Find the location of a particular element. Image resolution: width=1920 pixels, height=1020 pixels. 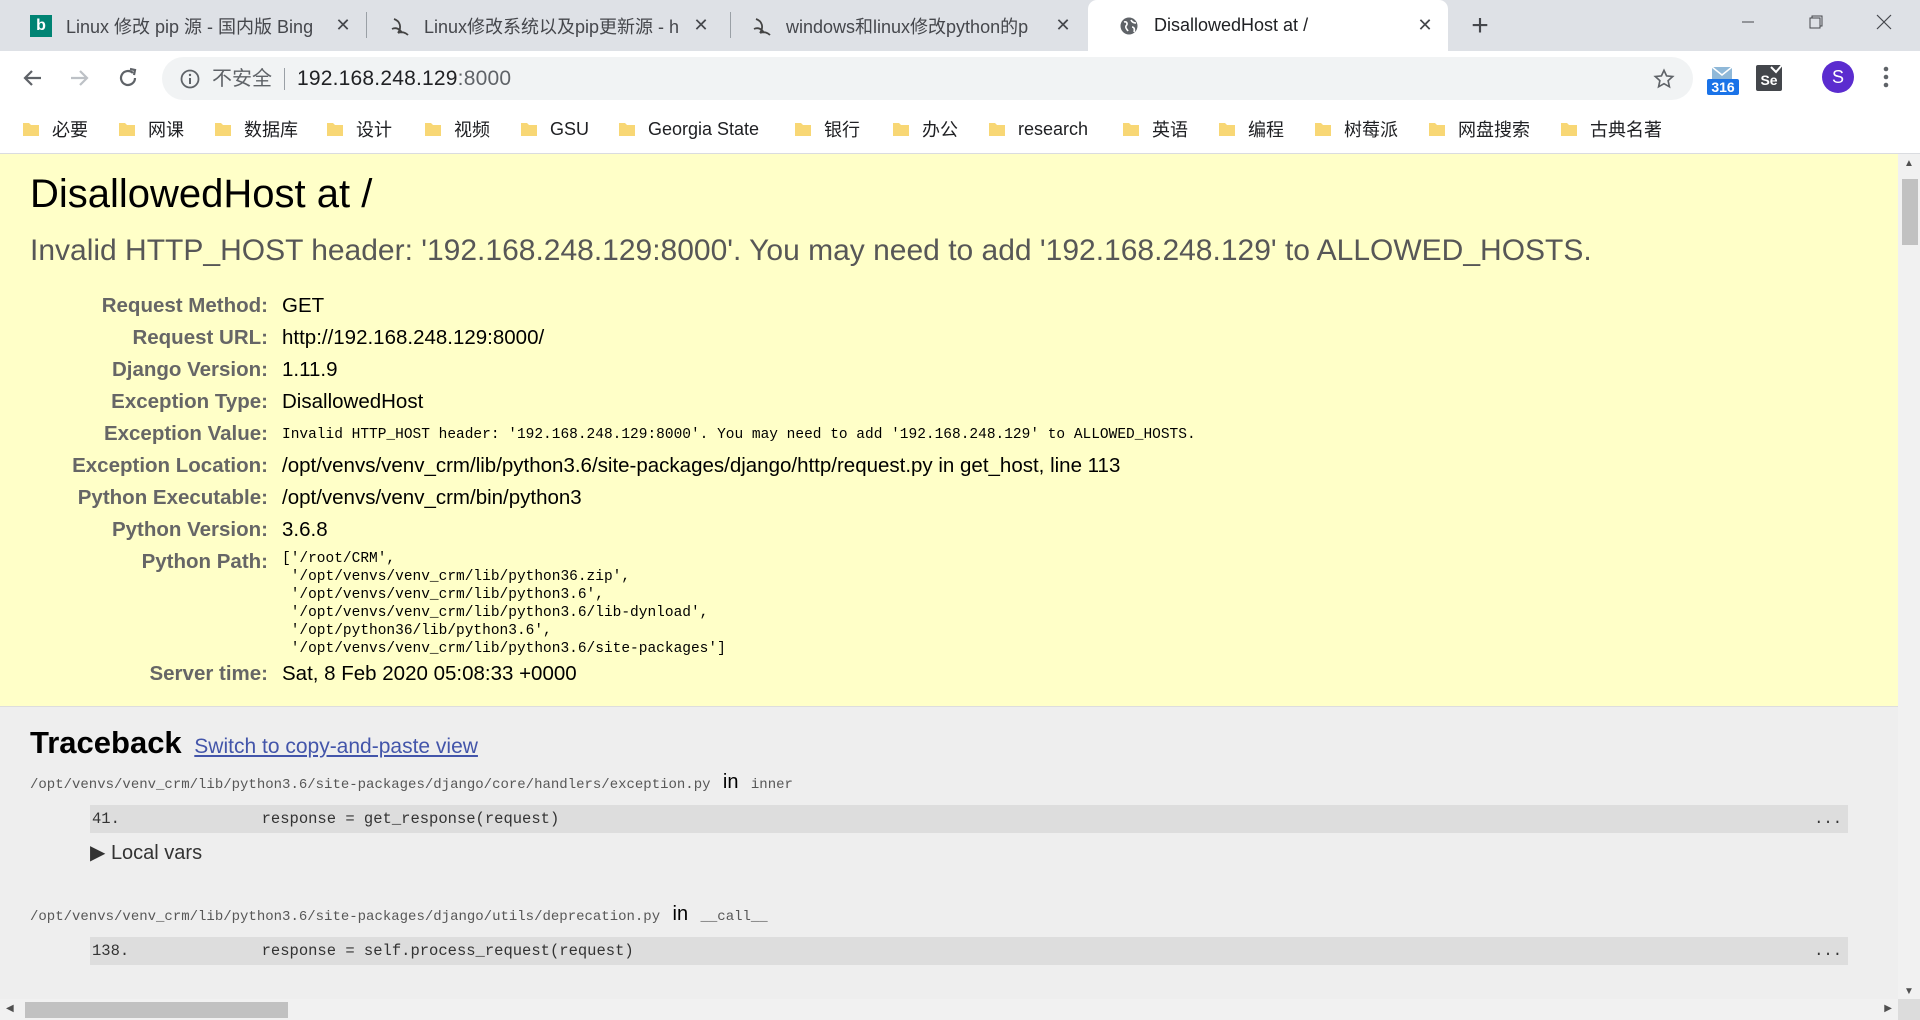

tab-linux-pip: Linux修改系统以及pip更新源 - h ✕ is located at coordinates (541, 25).